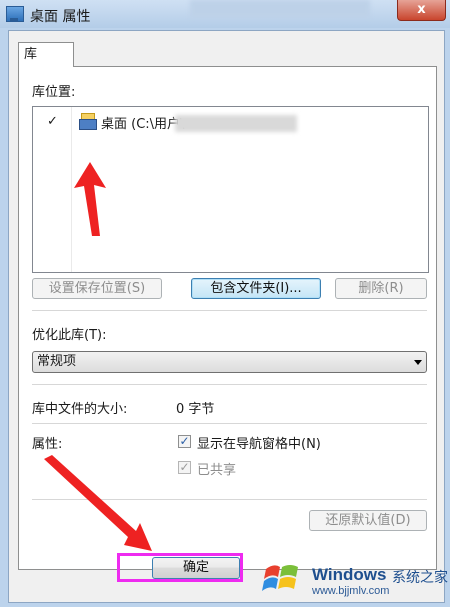 The image size is (450, 607). Describe the element at coordinates (421, 10) in the screenshot. I see `close-button: x` at that location.